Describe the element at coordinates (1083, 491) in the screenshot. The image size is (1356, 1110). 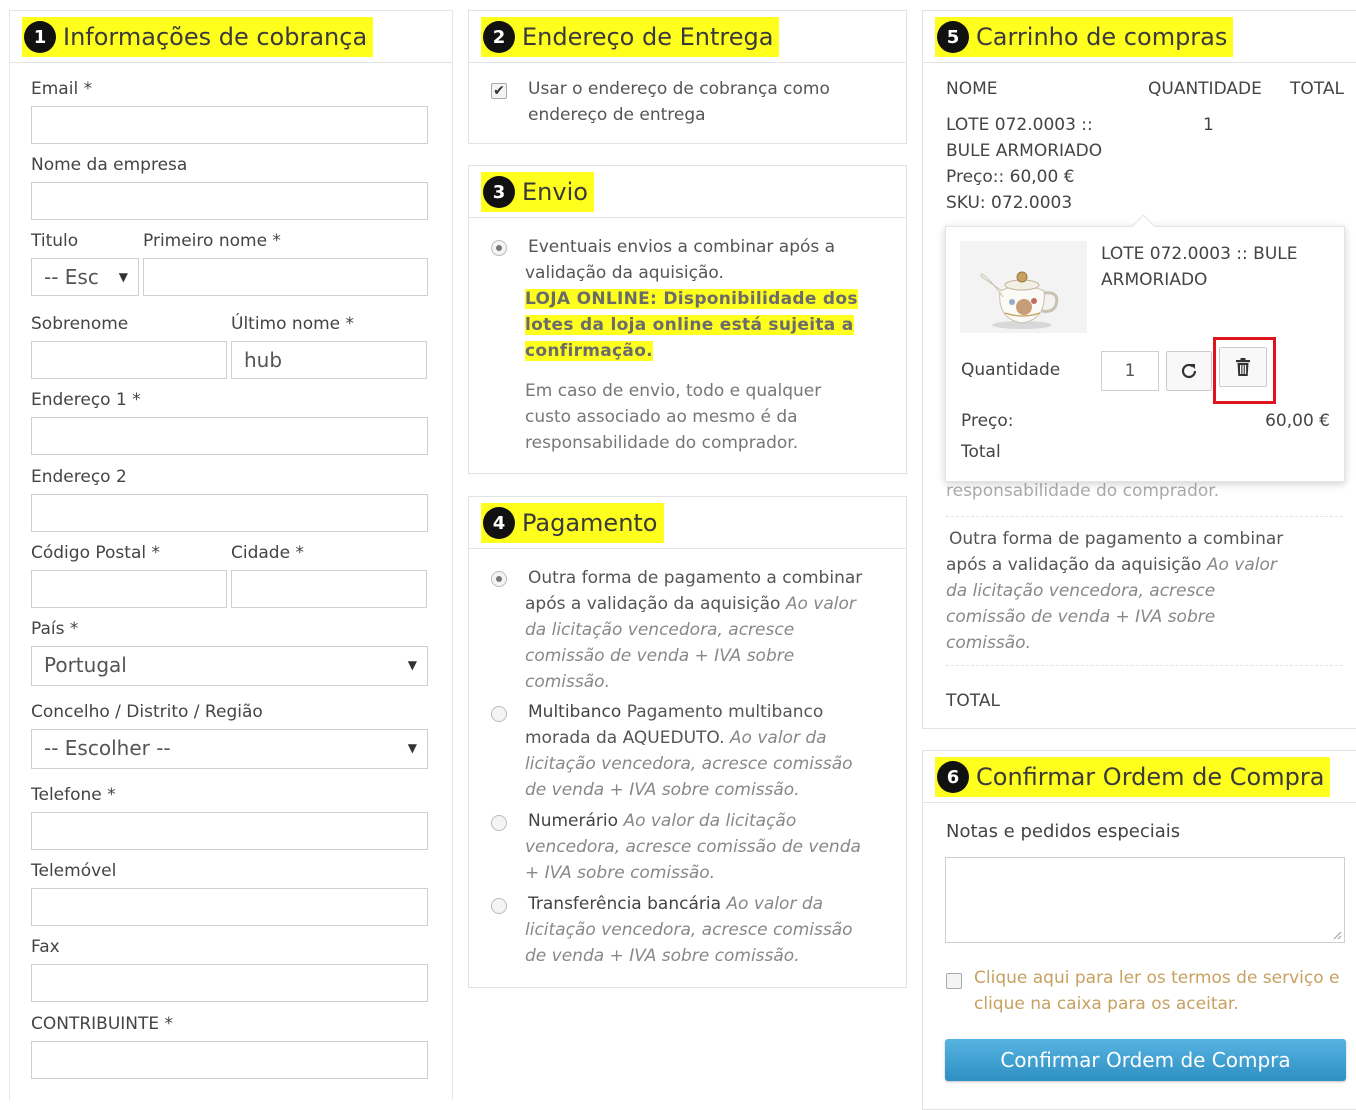
I see `cart-behind-text: responsabilidade do comprador.` at that location.